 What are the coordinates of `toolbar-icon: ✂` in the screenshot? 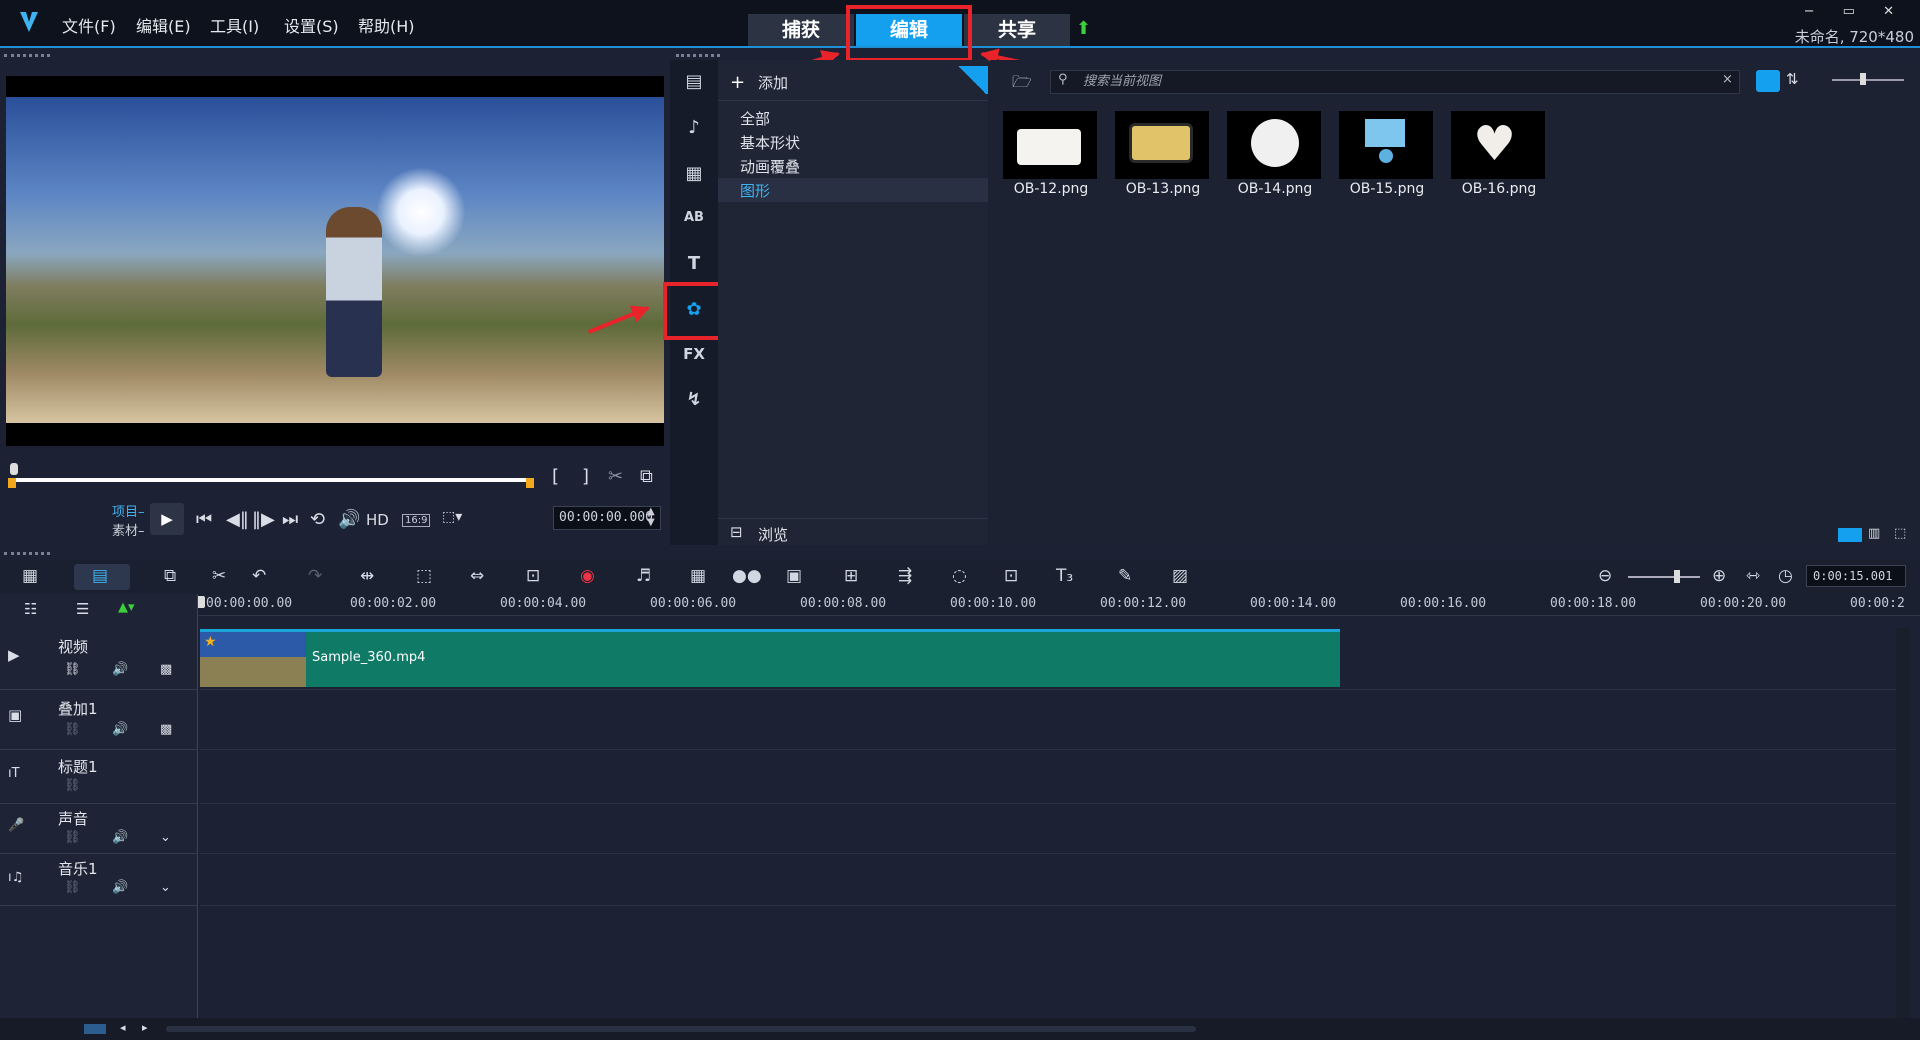 It's located at (219, 576).